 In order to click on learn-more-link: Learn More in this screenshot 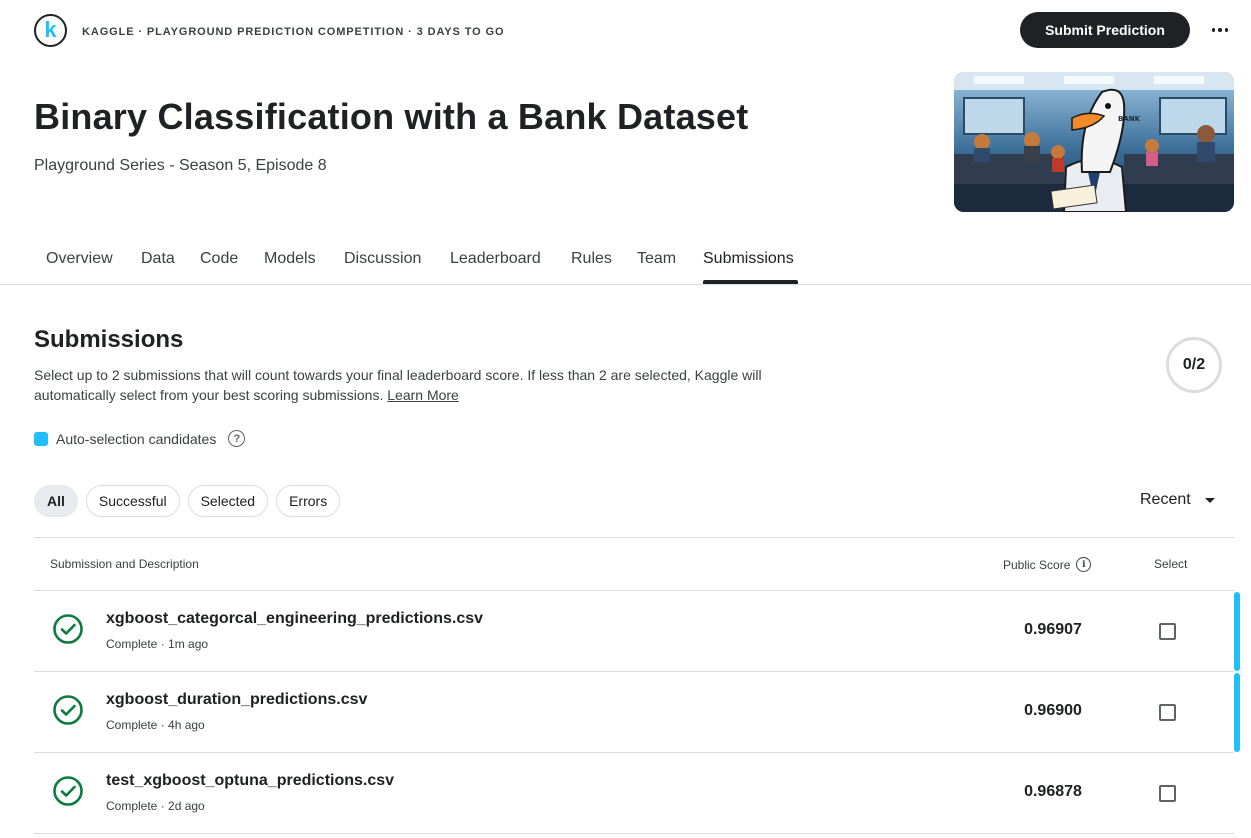, I will do `click(423, 395)`.